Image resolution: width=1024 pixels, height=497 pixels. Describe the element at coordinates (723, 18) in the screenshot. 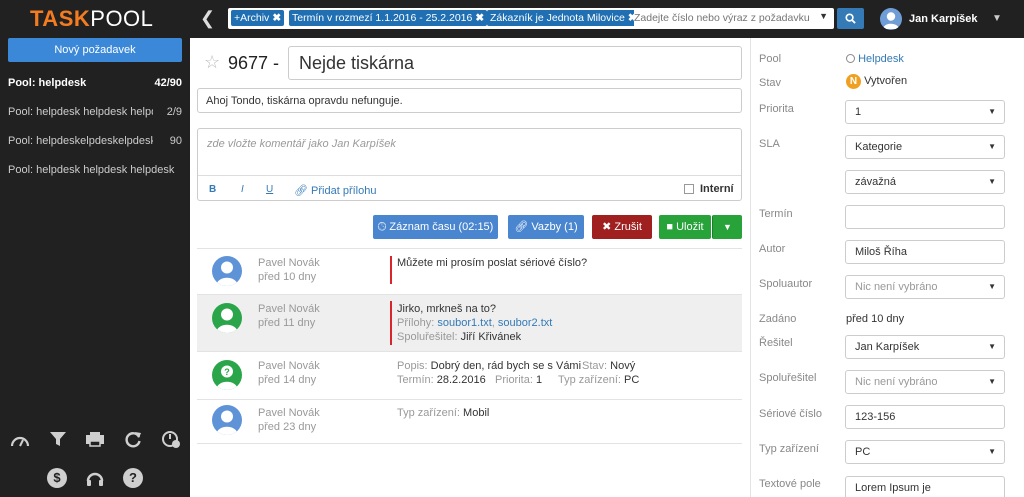

I see `search-input` at that location.